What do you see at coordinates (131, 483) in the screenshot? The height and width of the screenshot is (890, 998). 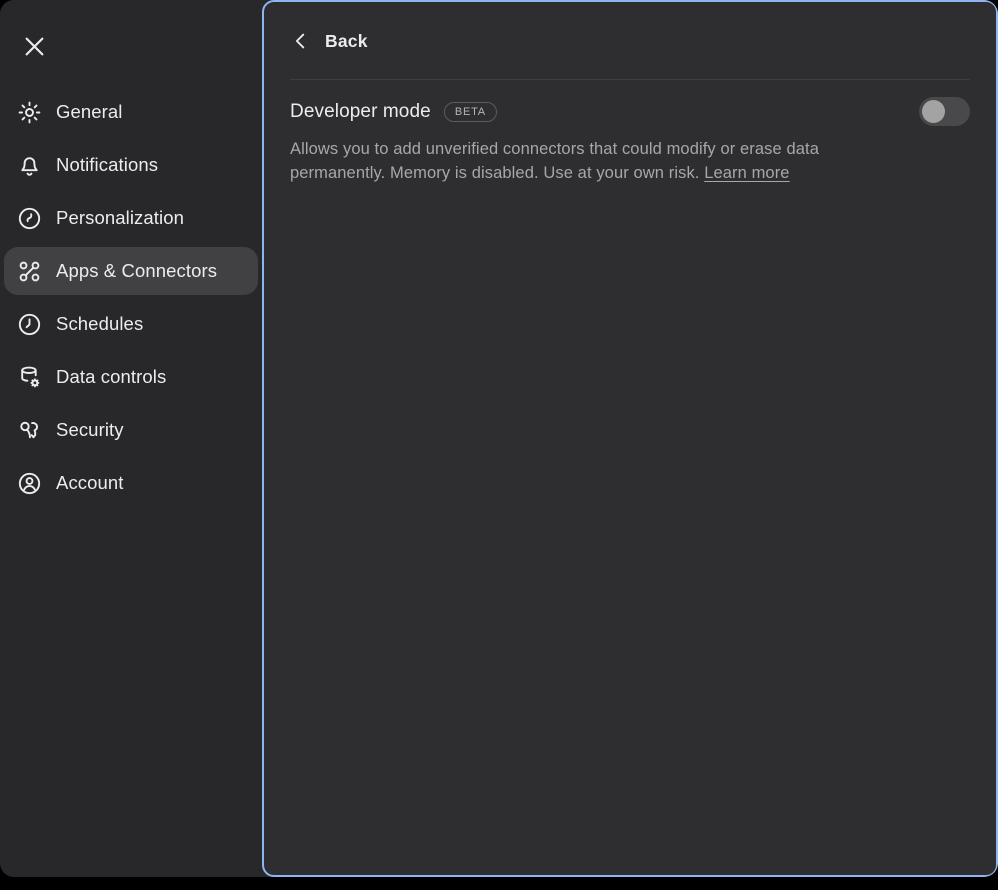 I see `sidebar-item-account: Account` at bounding box center [131, 483].